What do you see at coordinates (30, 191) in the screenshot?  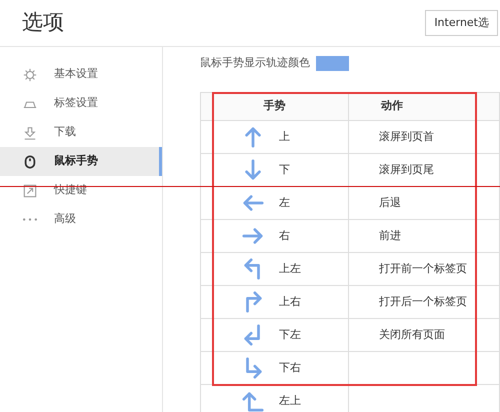 I see `shortcut-icon` at bounding box center [30, 191].